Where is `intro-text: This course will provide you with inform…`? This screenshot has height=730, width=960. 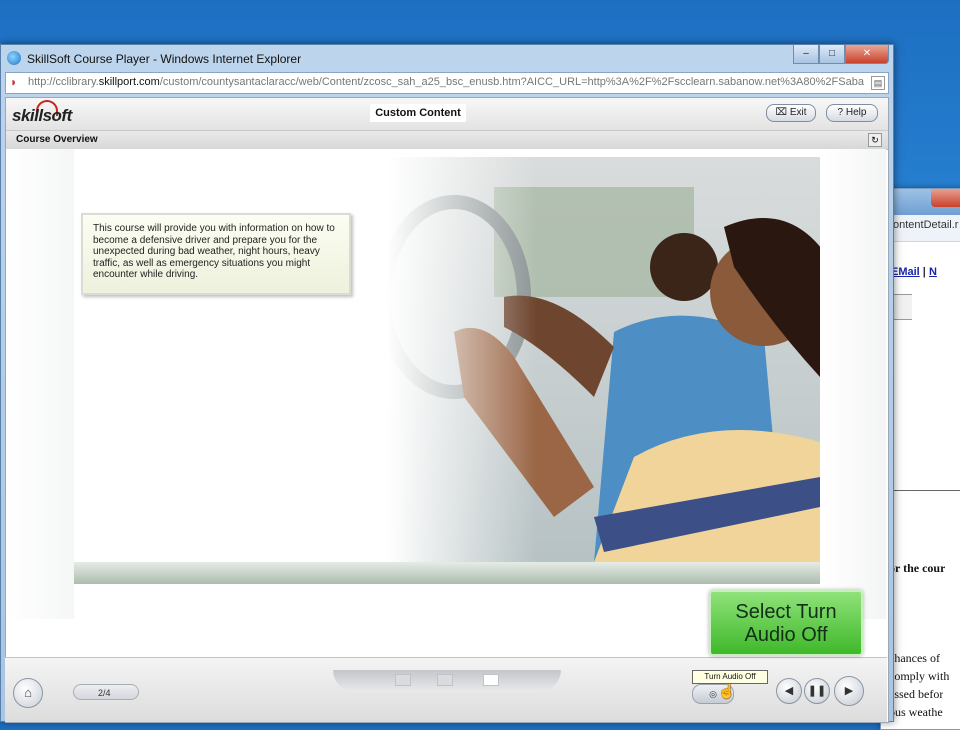 intro-text: This course will provide you with inform… is located at coordinates (214, 251).